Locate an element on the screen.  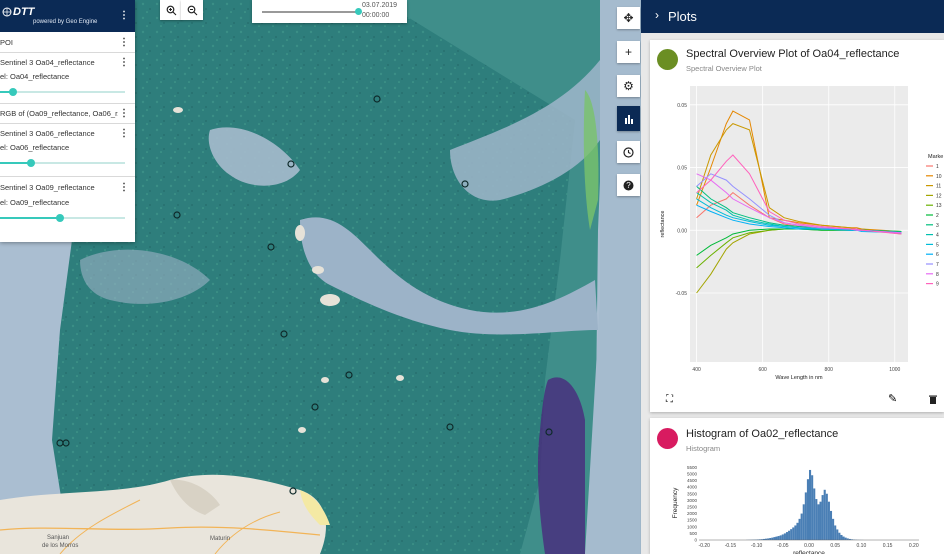
plot-subtitle: Histogram is located at coordinates (703, 448).